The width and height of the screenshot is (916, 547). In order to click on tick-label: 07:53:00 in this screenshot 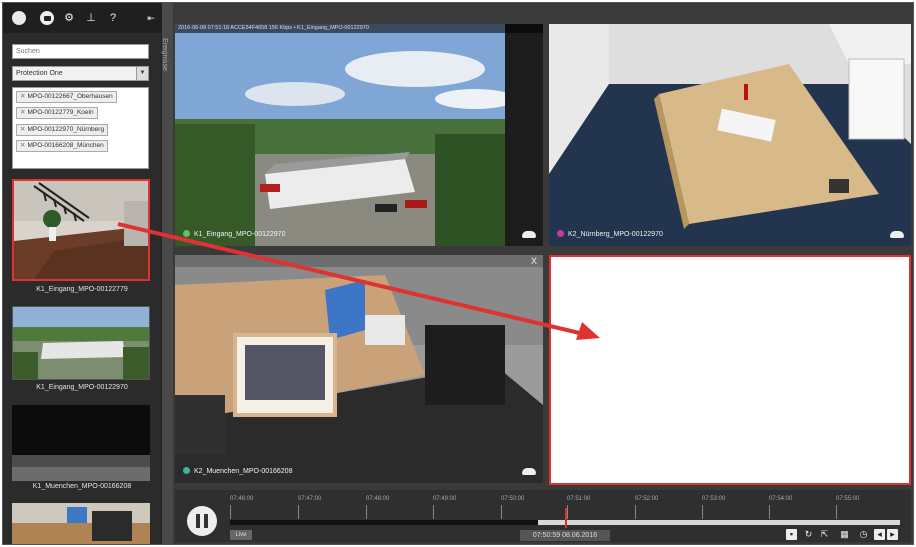, I will do `click(714, 499)`.